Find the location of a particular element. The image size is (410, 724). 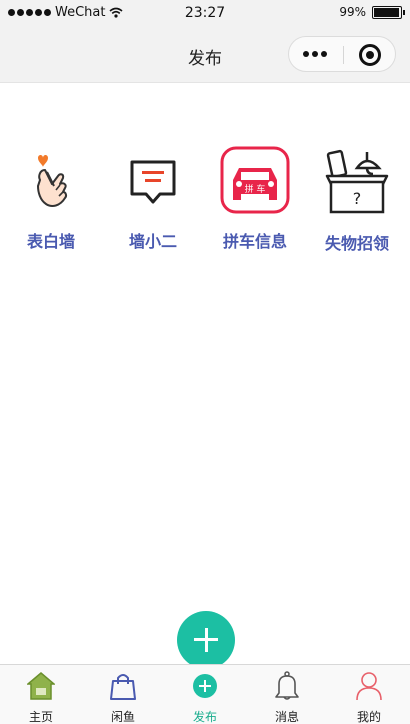

category-grid: 表白墙 墙小二 拼 车 拼车信息 ? 失物招领 is located at coordinates (205, 200).